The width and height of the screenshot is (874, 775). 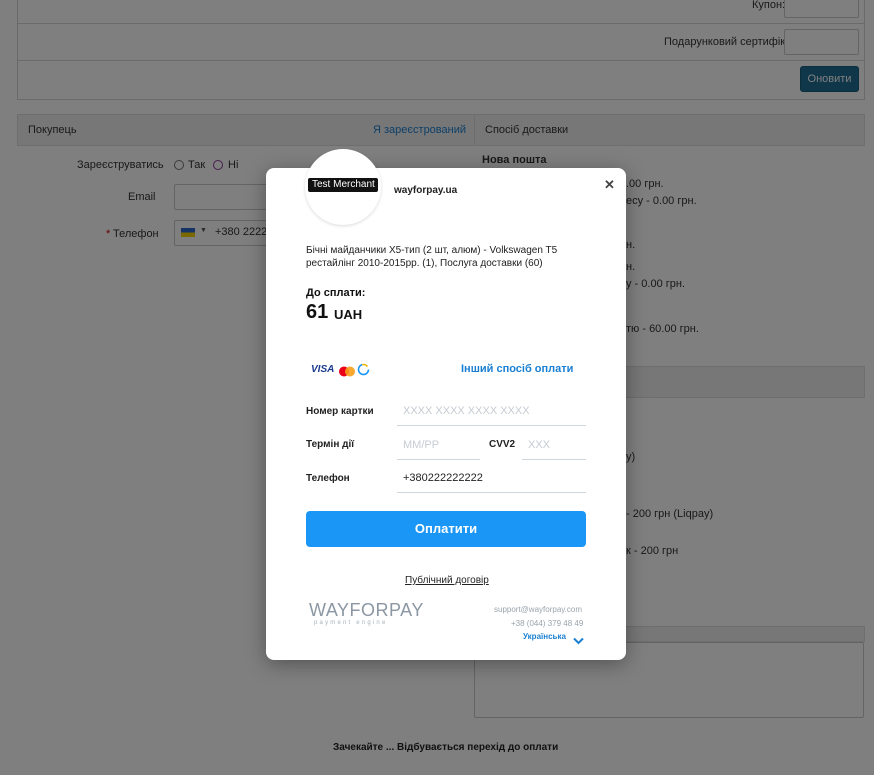 I want to click on pay-button: Оплатити, so click(x=446, y=529).